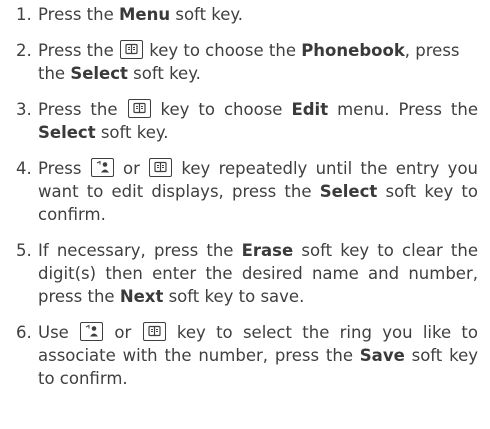  What do you see at coordinates (59, 332) in the screenshot?
I see `step-text-run: Use` at bounding box center [59, 332].